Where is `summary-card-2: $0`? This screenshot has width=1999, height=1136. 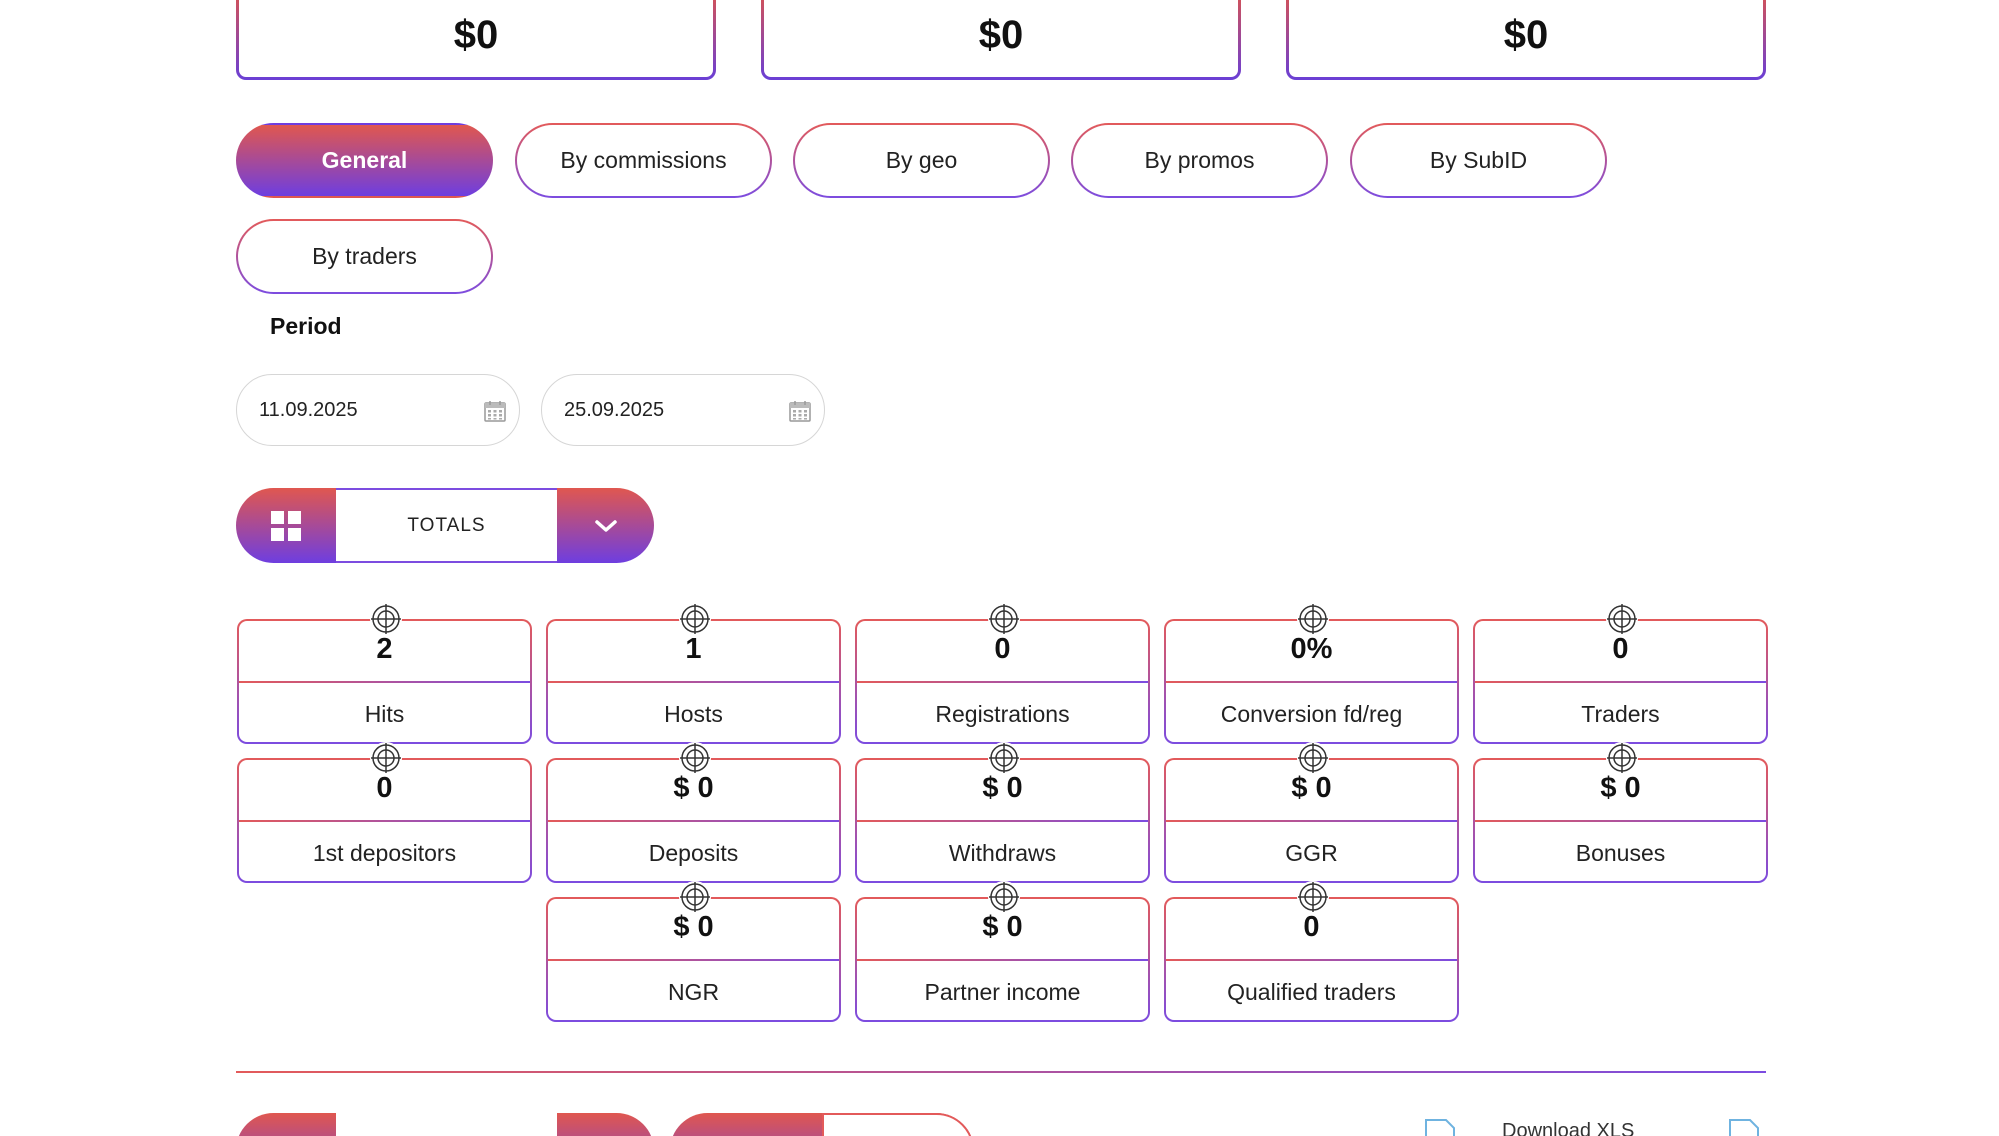
summary-card-2: $0 is located at coordinates (1001, 40).